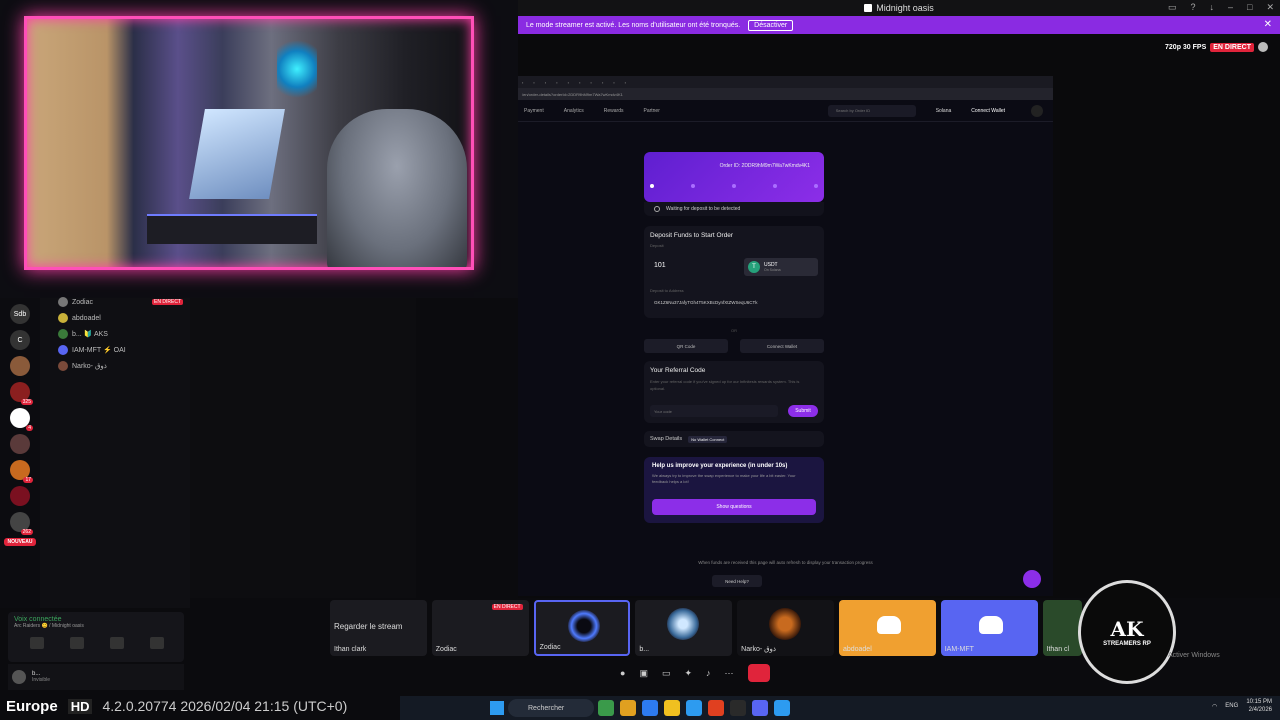  I want to click on more-icon: ⋯, so click(729, 673).